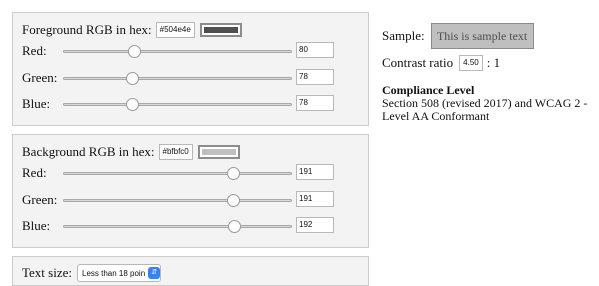  Describe the element at coordinates (315, 172) in the screenshot. I see `background-red-input: 191` at that location.